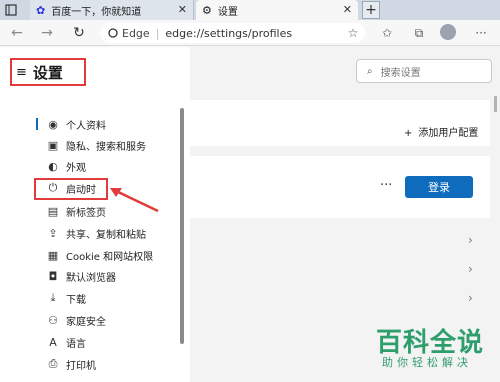 The image size is (500, 382). I want to click on add-profile-label: 添加用户配置, so click(448, 133).